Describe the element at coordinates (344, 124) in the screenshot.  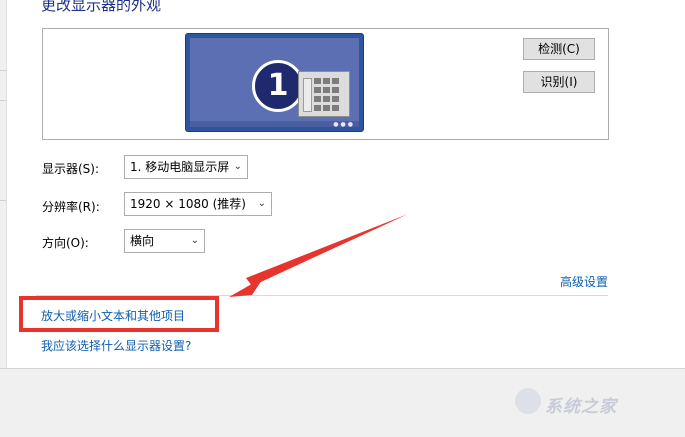
I see `monitor-dots-icon: ●●●` at that location.